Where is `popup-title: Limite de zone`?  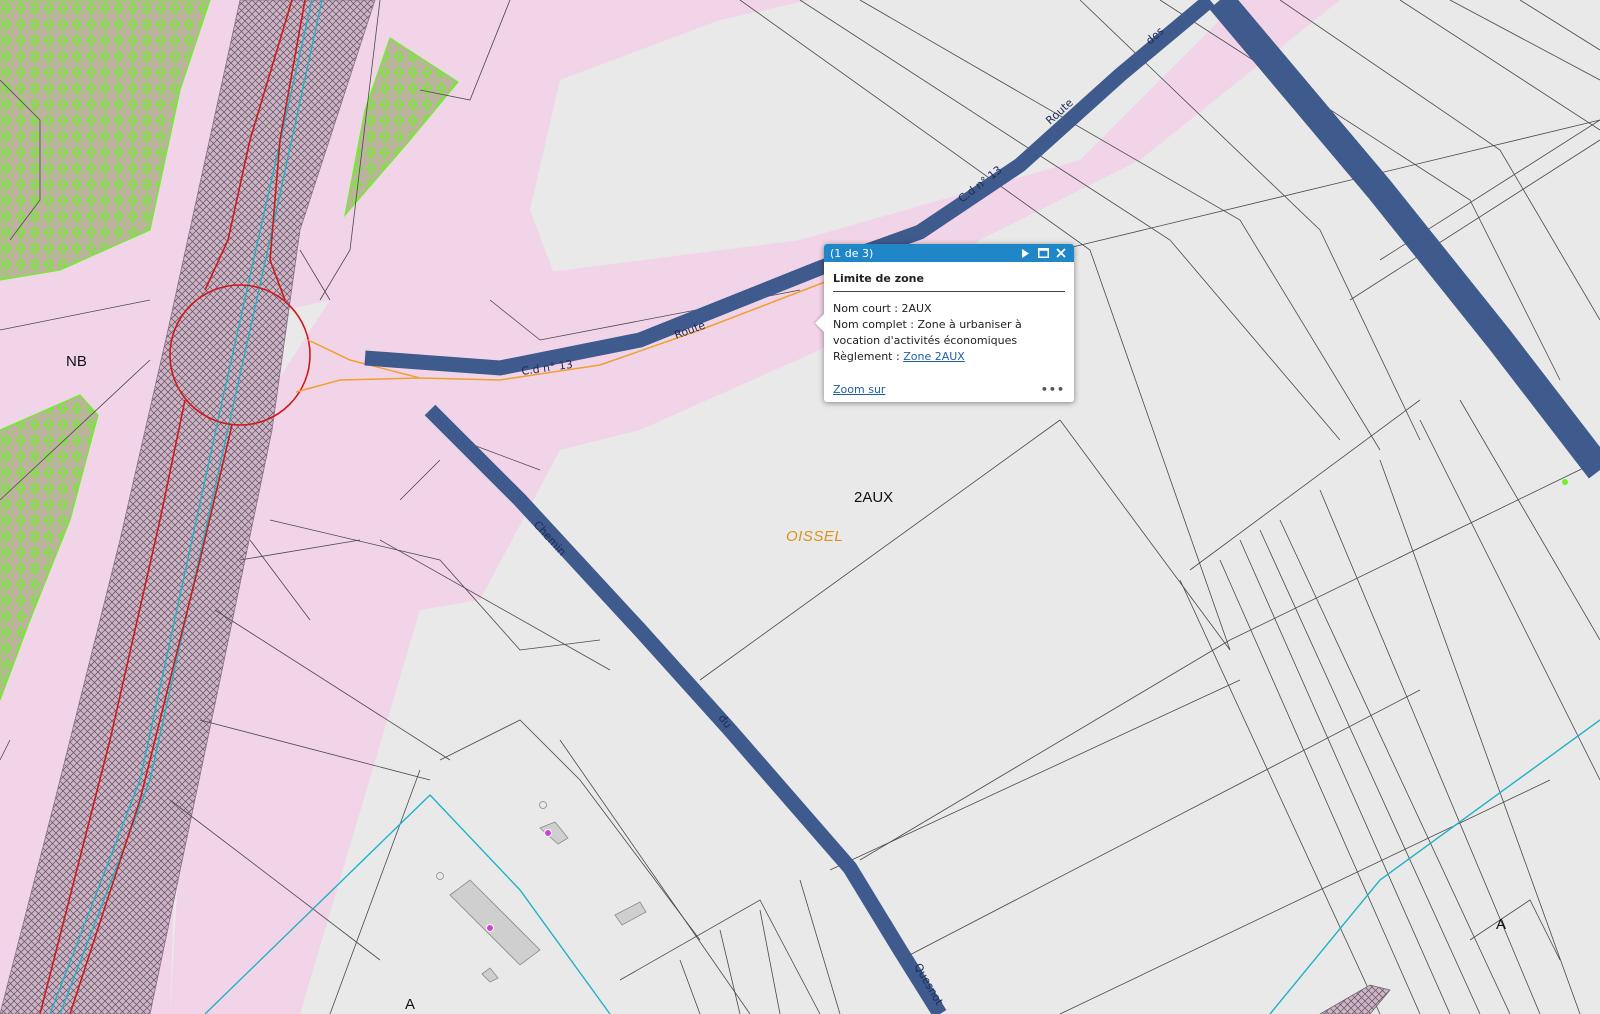
popup-title: Limite de zone is located at coordinates (949, 282).